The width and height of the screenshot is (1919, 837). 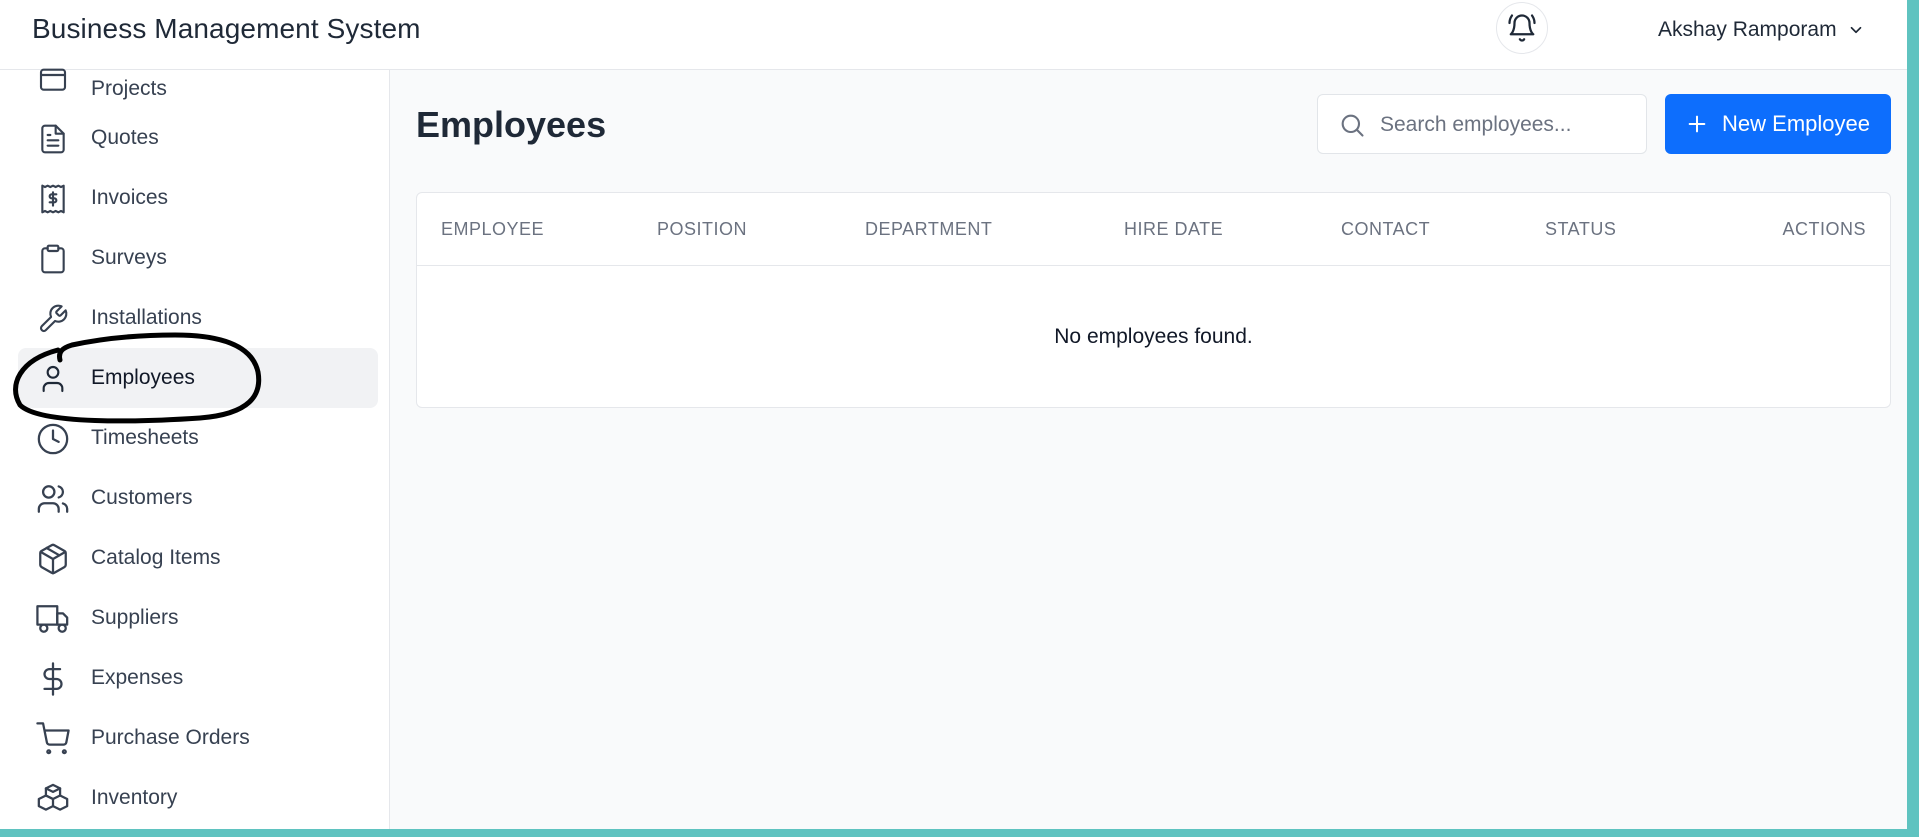 What do you see at coordinates (1174, 229) in the screenshot?
I see `column-header-hire-date: HIRE DATE` at bounding box center [1174, 229].